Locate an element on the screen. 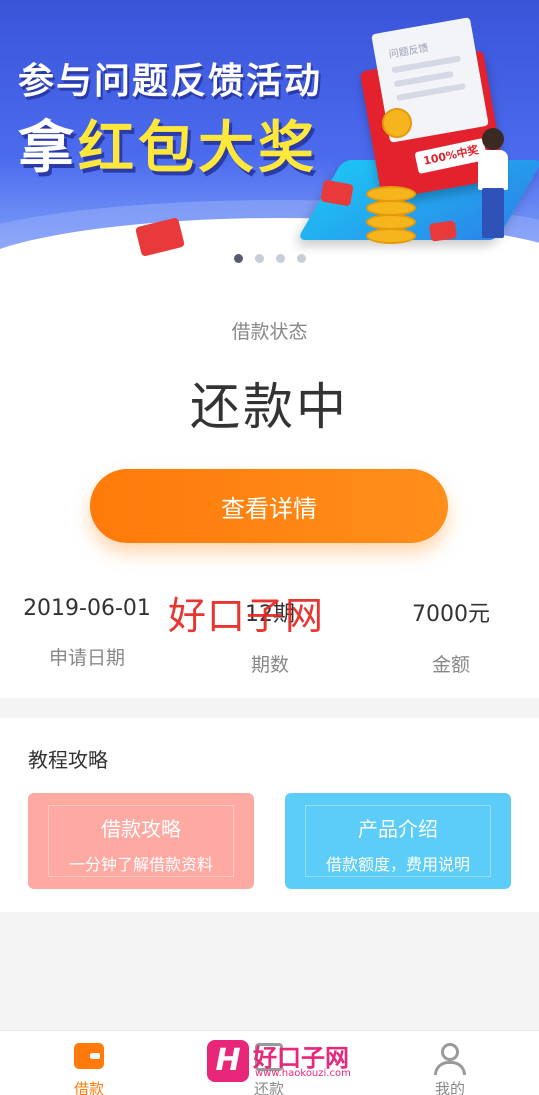 The height and width of the screenshot is (1095, 539). carousel-dot-active is located at coordinates (238, 258).